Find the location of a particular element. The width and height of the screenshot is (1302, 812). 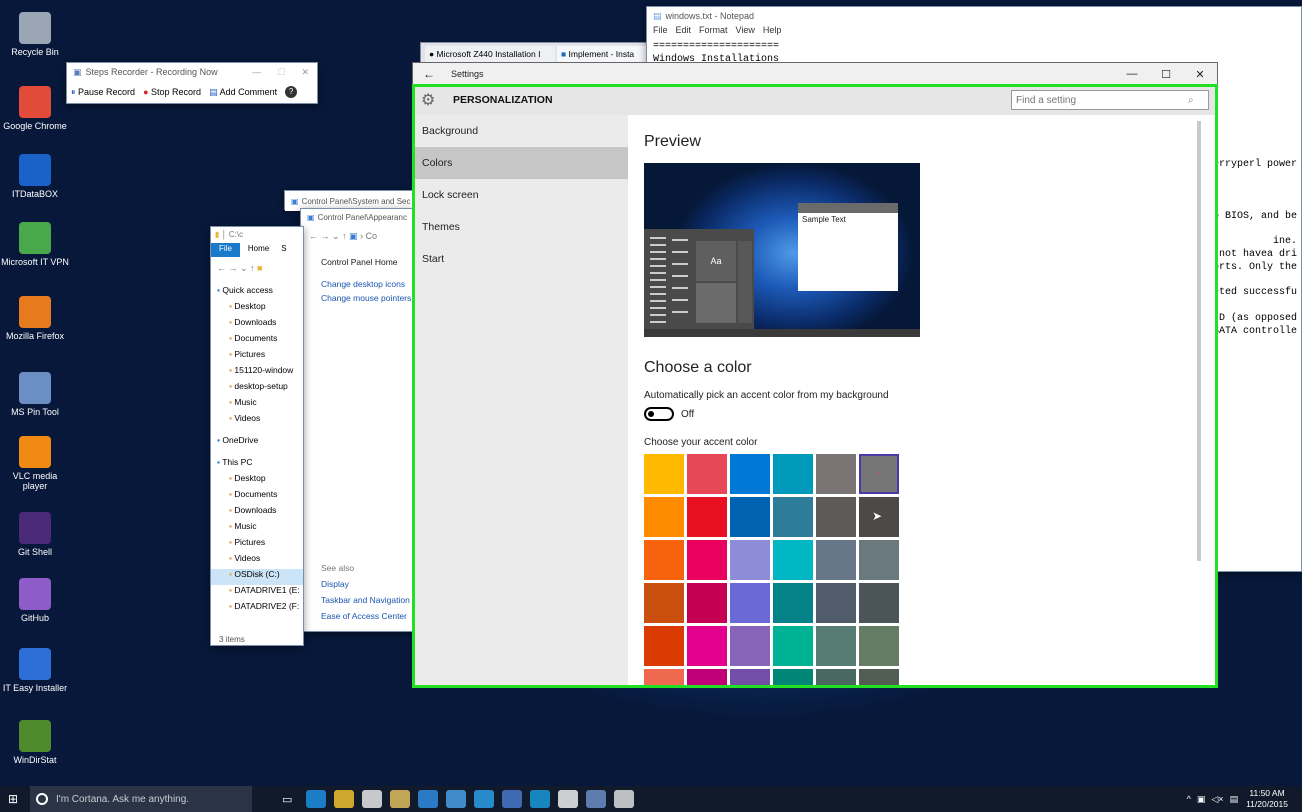

auto-pick-toggle is located at coordinates (659, 414).